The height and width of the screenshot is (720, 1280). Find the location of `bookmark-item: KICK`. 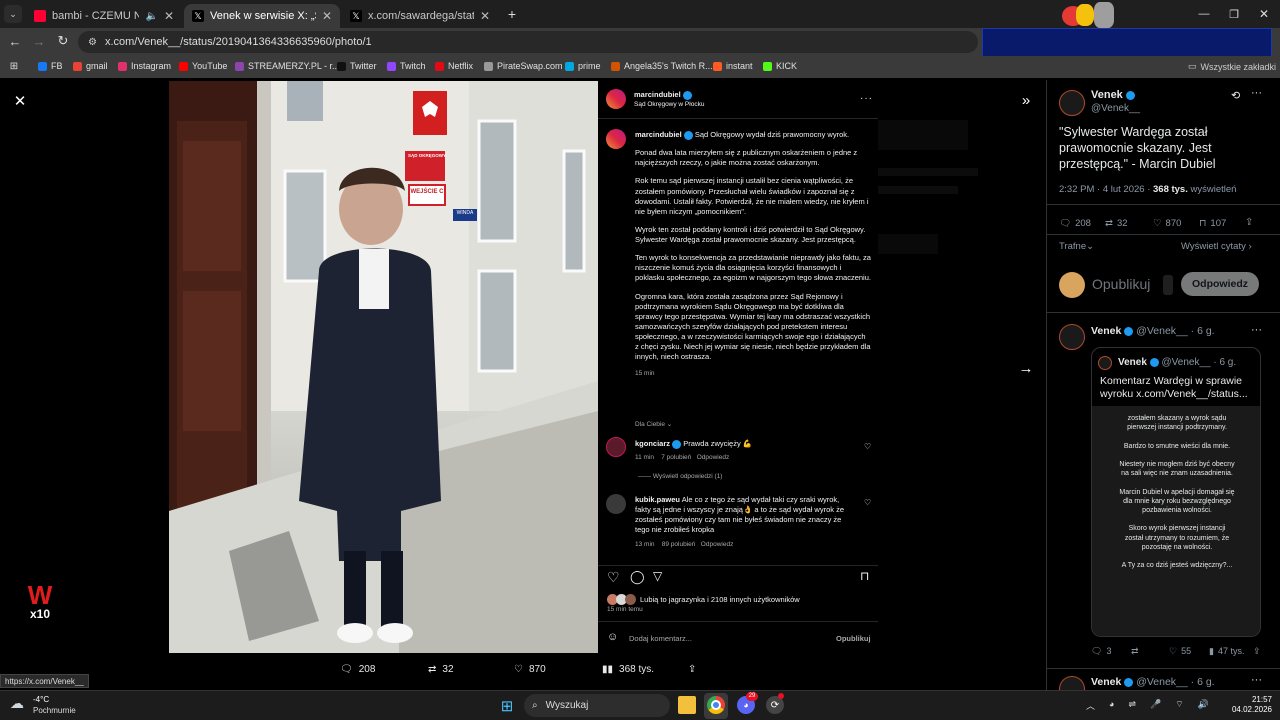

bookmark-item: KICK is located at coordinates (780, 66).